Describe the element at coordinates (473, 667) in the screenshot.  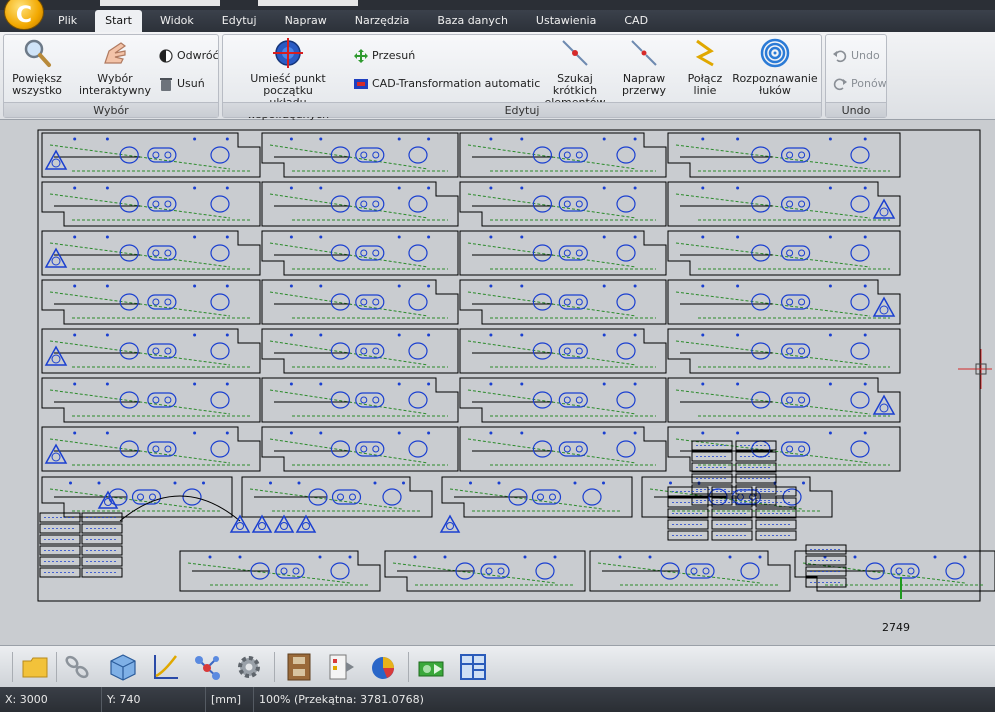
I see `layout-icon` at that location.